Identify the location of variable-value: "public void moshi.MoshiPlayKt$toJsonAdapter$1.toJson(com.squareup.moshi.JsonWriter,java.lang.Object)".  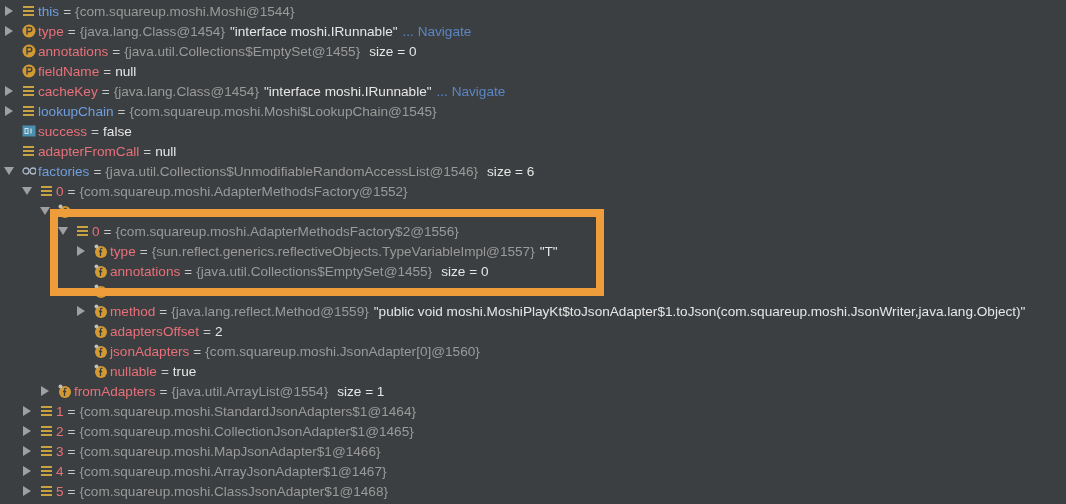
(699, 311).